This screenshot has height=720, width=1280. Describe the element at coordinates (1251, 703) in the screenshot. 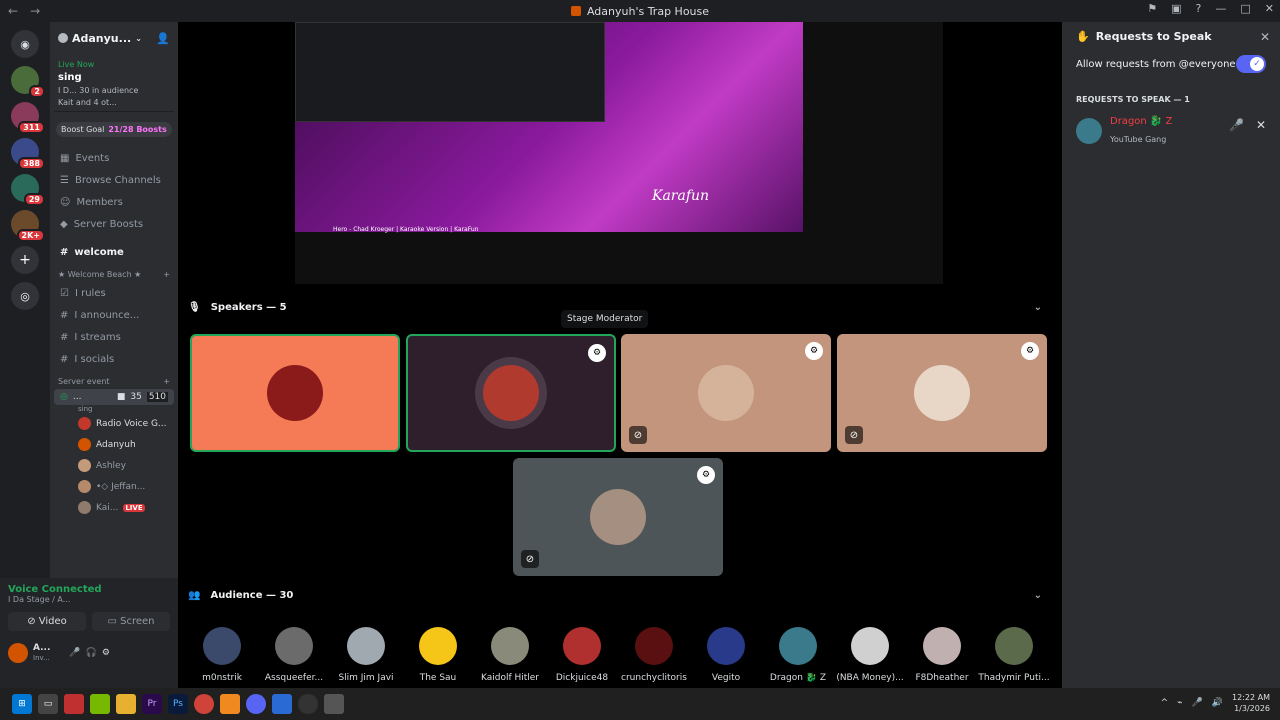

I see `clock: 12:22 AM 1/3/2026` at that location.